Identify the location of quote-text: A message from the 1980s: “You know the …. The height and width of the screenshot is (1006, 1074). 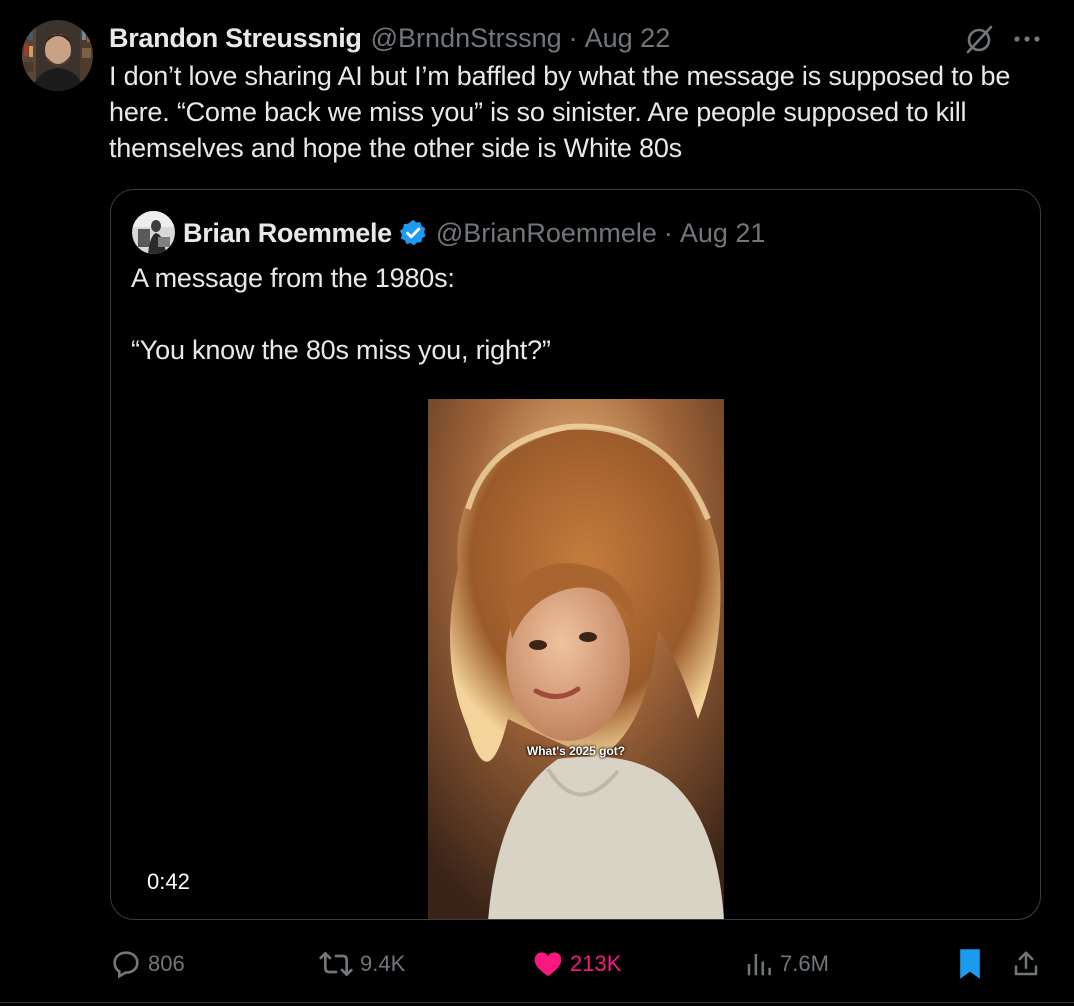
(571, 314).